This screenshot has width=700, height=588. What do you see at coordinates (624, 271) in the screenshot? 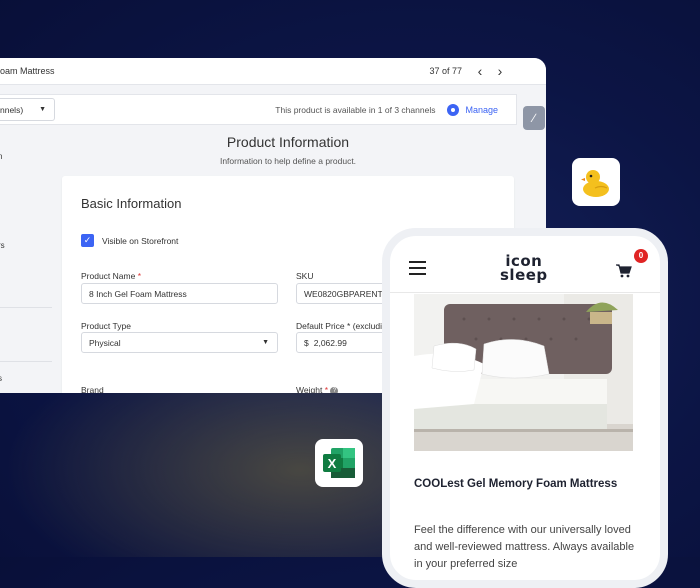
I see `cart-icon` at bounding box center [624, 271].